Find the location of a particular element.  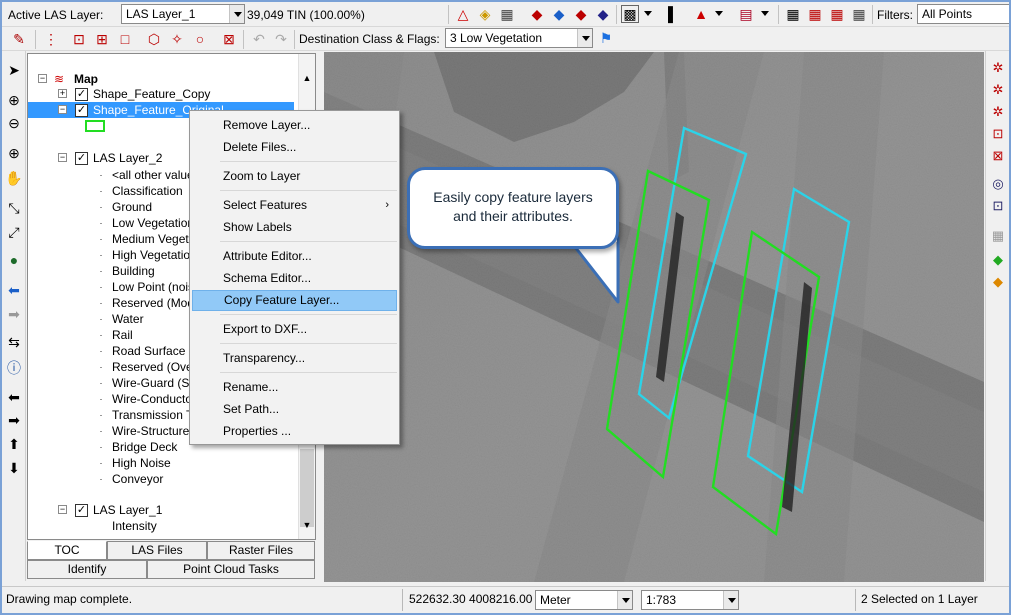

select-all-icon: ⊠ is located at coordinates (229, 39).